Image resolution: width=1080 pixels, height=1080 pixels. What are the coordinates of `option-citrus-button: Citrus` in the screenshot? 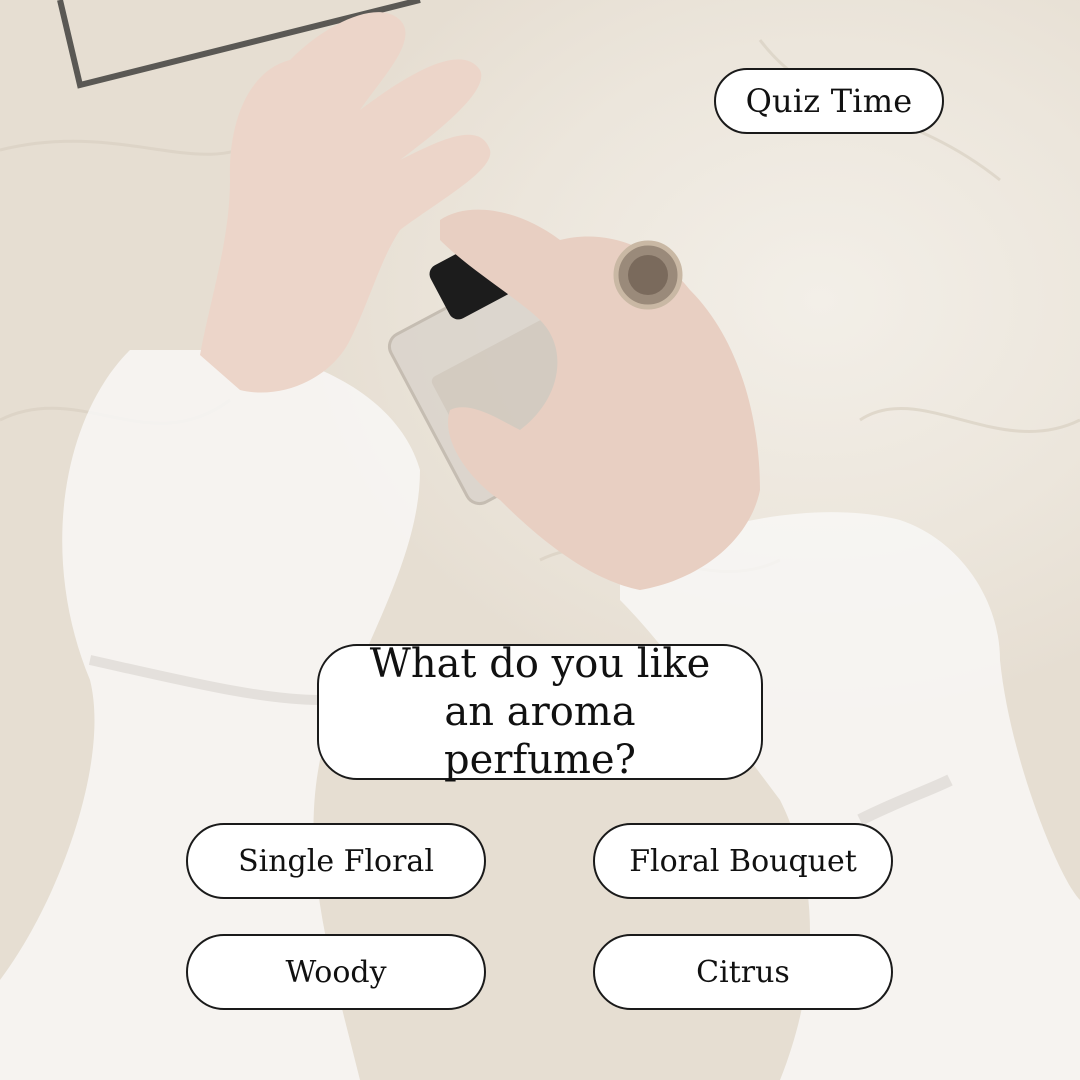 It's located at (743, 972).